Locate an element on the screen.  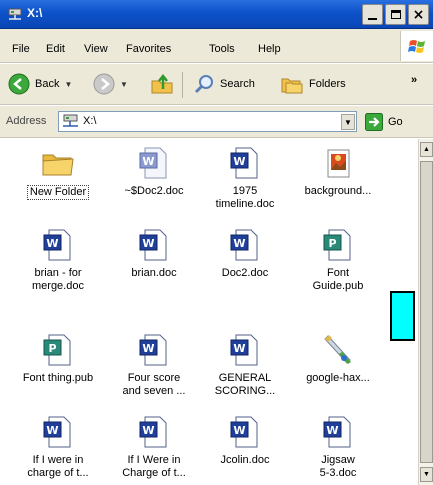
file-item-jigsaw: W Jigsaw 5-3.doc is located at coordinates (338, 447).